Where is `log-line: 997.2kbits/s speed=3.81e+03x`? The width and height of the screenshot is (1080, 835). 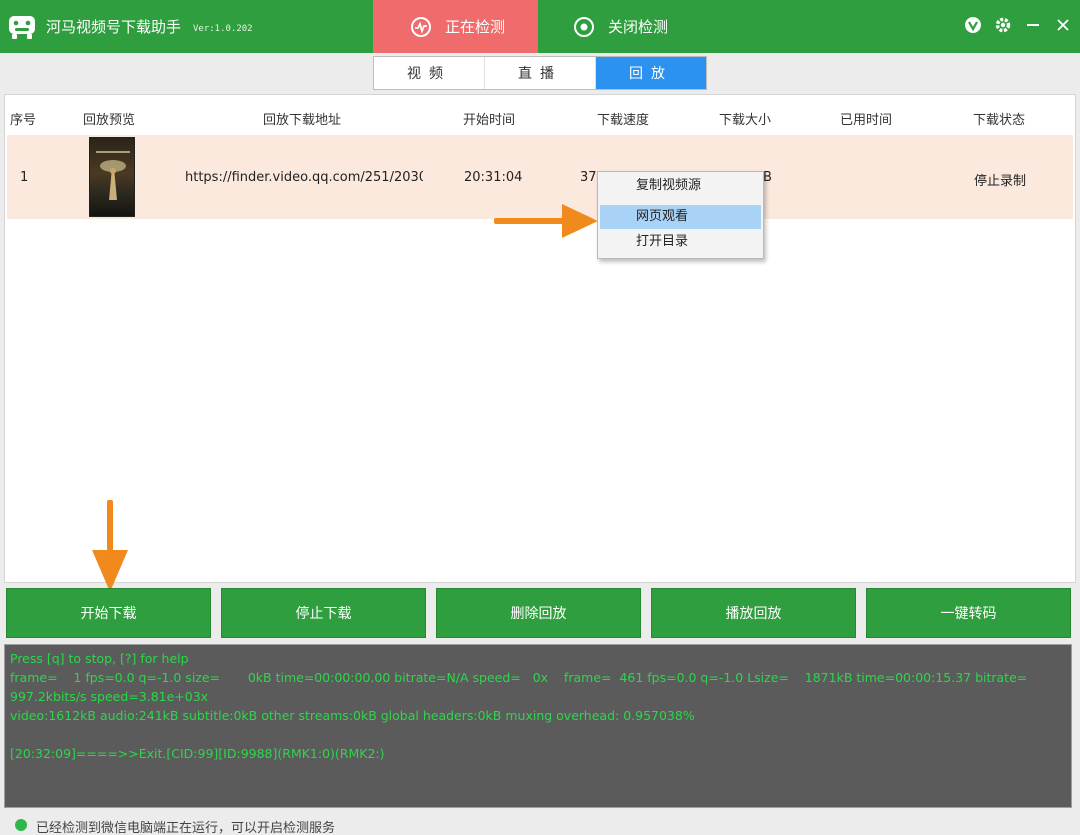
log-line: 997.2kbits/s speed=3.81e+03x is located at coordinates (109, 696).